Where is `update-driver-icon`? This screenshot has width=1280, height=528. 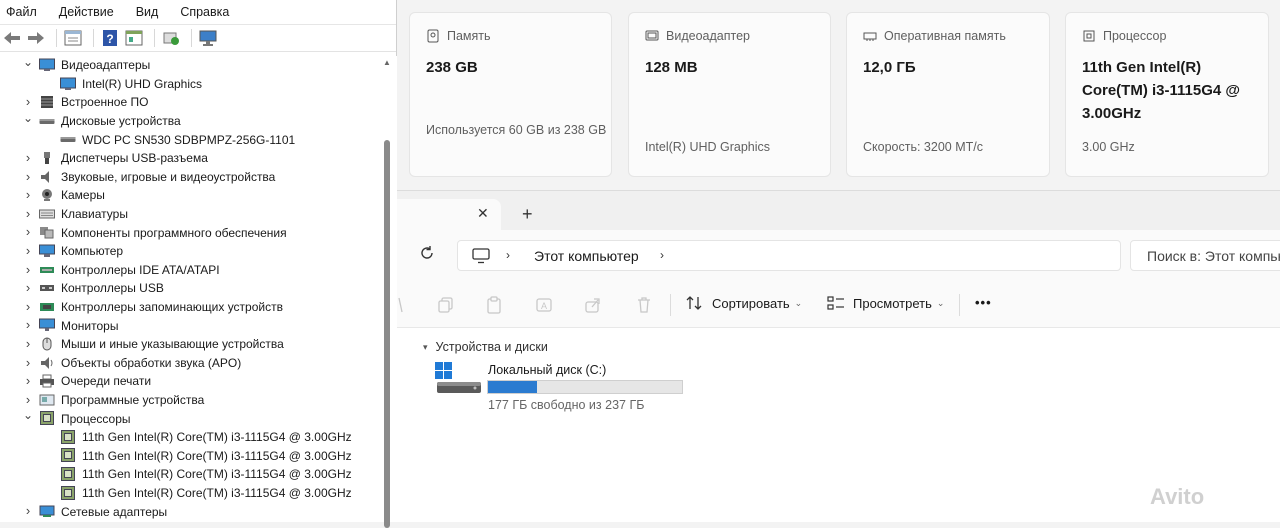 update-driver-icon is located at coordinates (171, 38).